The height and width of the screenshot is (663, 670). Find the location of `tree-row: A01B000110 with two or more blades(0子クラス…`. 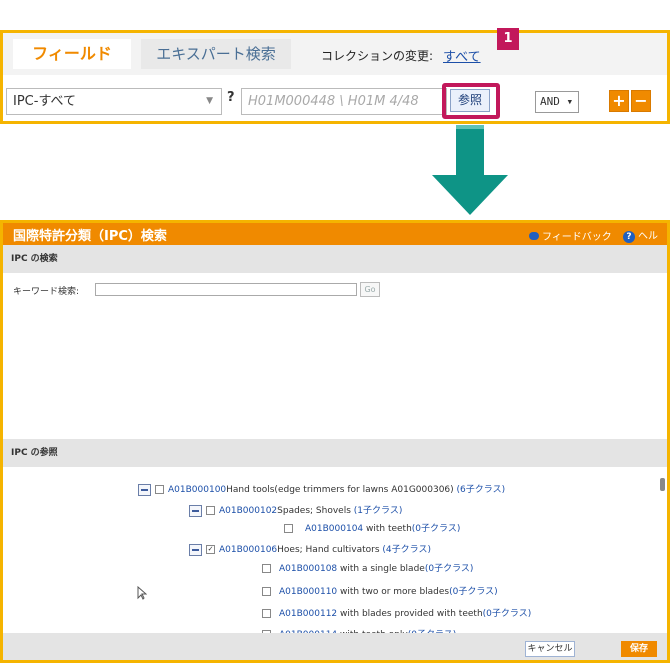

tree-row: A01B000110 with two or more blades(0子クラス… is located at coordinates (380, 590).